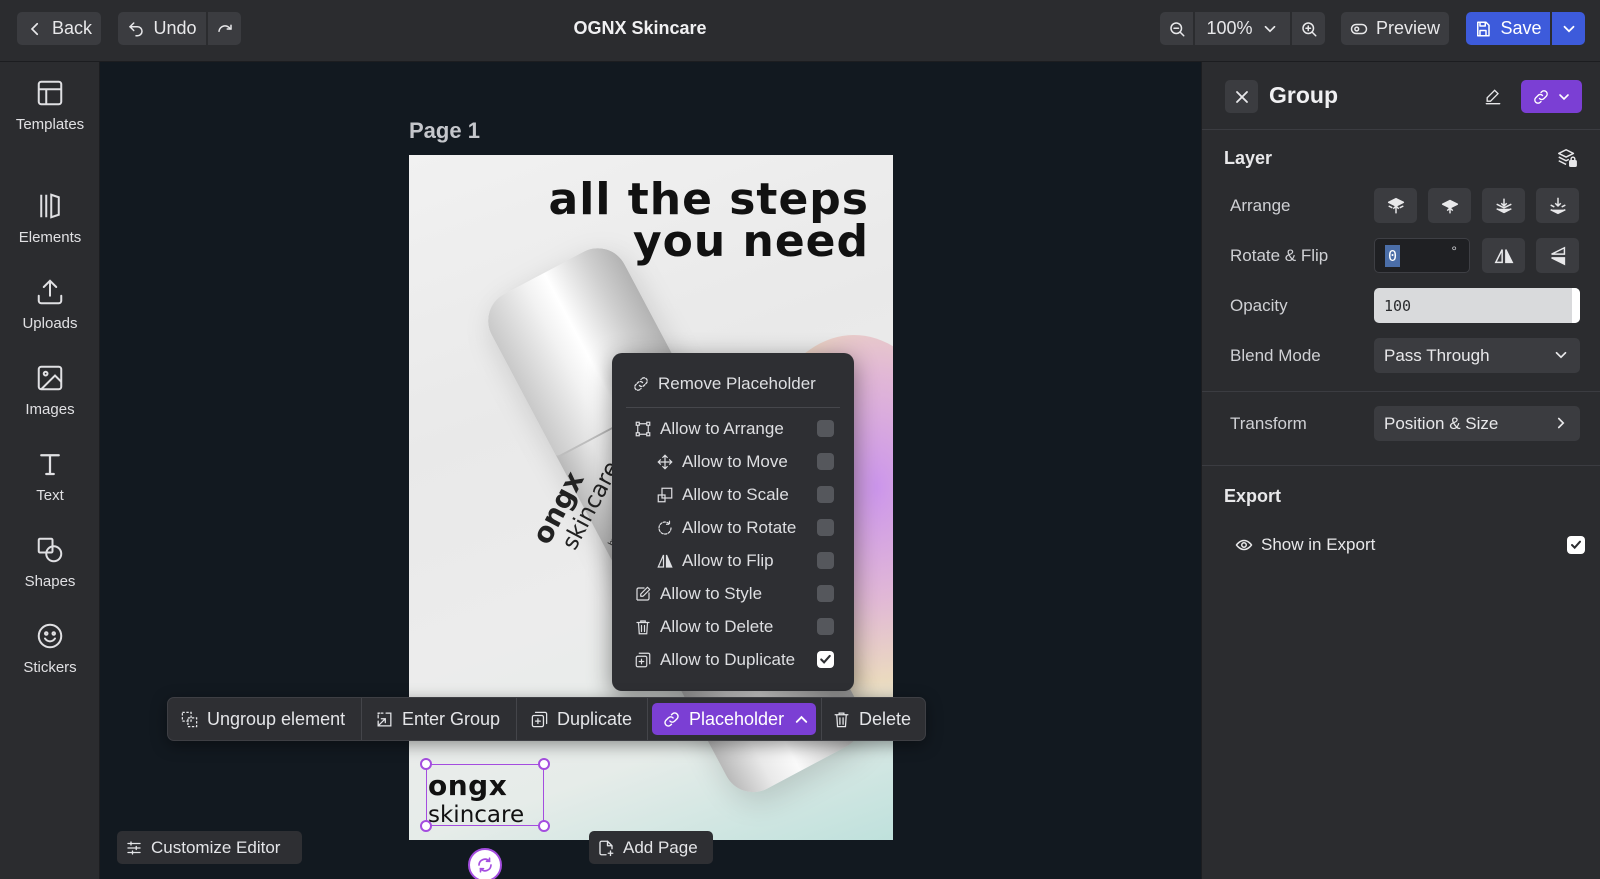 This screenshot has height=879, width=1600. What do you see at coordinates (1551, 96) in the screenshot?
I see `placeholder-link-button` at bounding box center [1551, 96].